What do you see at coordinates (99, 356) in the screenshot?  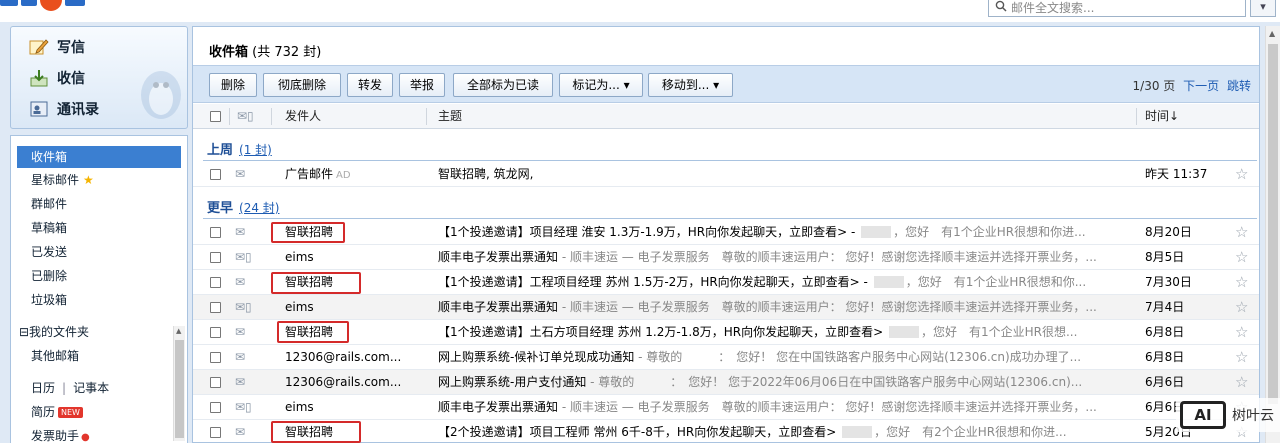 I see `folder-other-mailbox: 其他邮箱` at bounding box center [99, 356].